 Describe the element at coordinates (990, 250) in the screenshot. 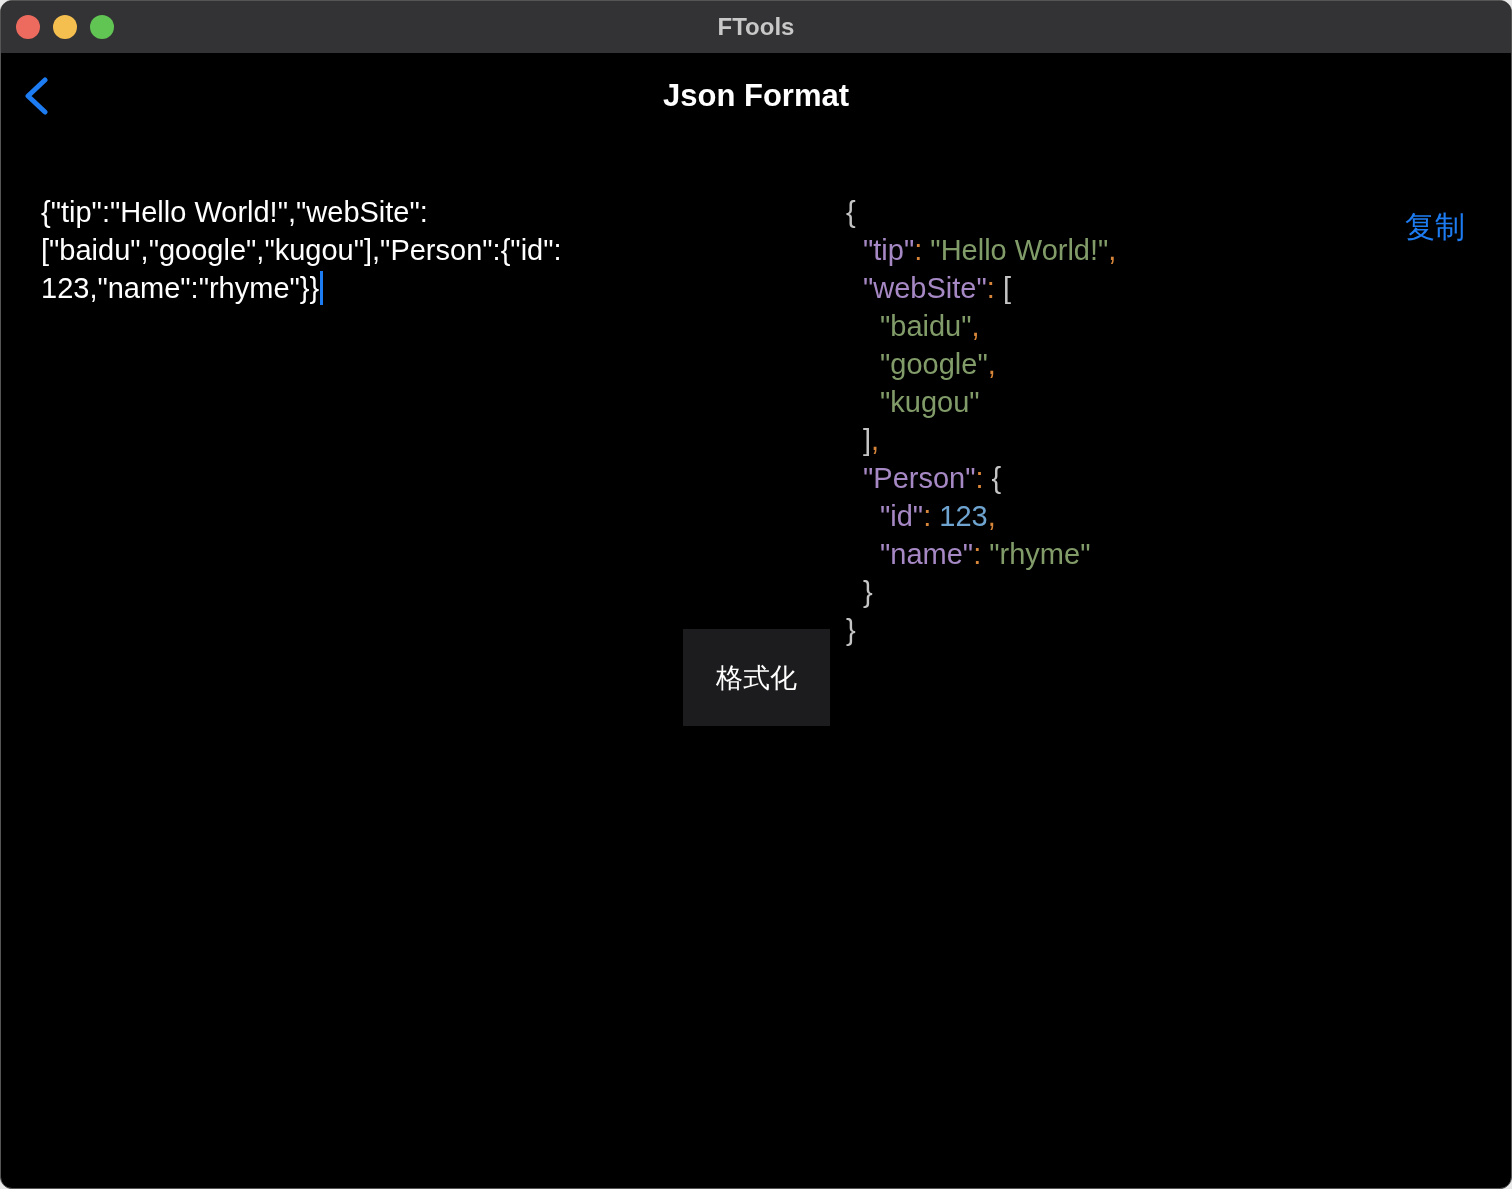

I see `code-line: "tip": "Hello World!",` at that location.